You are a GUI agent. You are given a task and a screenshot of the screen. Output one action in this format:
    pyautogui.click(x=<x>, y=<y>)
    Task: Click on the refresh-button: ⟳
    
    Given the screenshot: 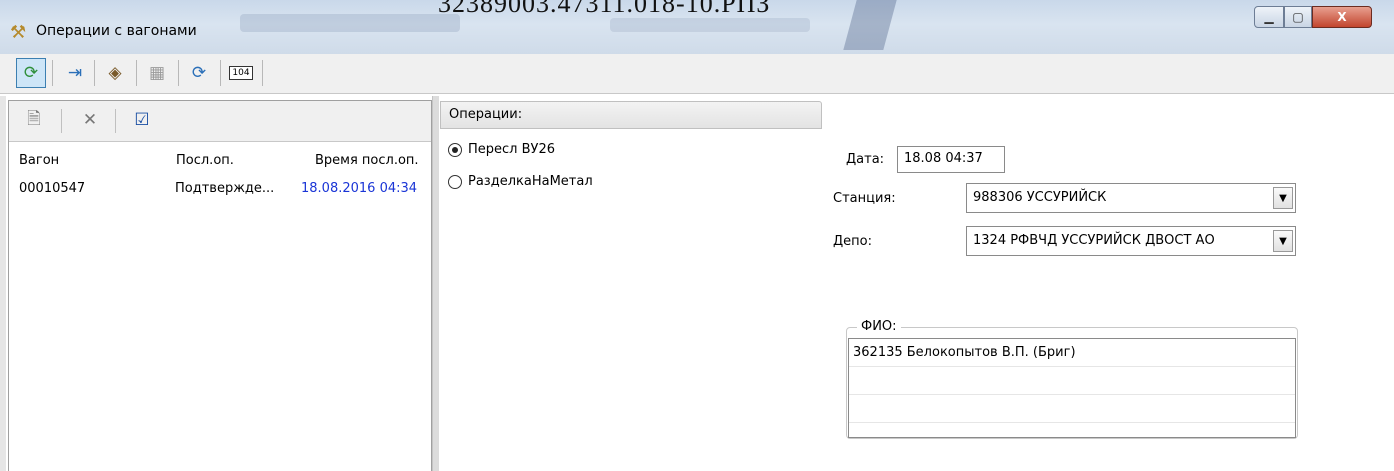 What is the action you would take?
    pyautogui.click(x=31, y=73)
    